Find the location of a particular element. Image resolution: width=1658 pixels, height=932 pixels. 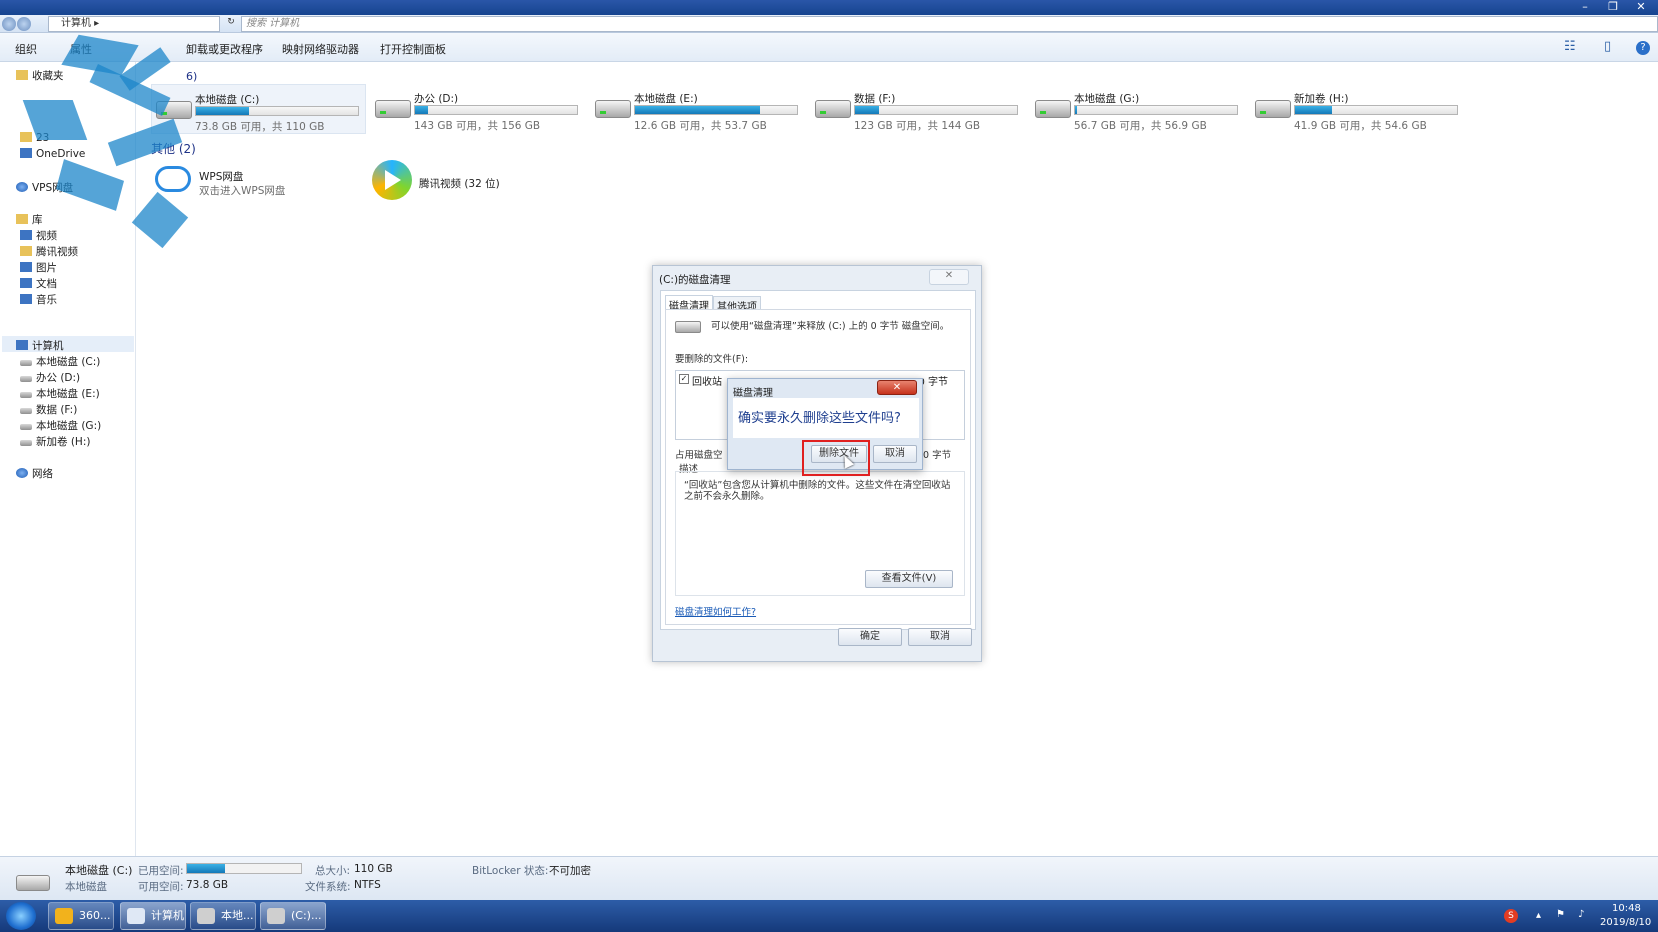

nav-drive-c: 本地磁盘 (C:) is located at coordinates (60, 361).